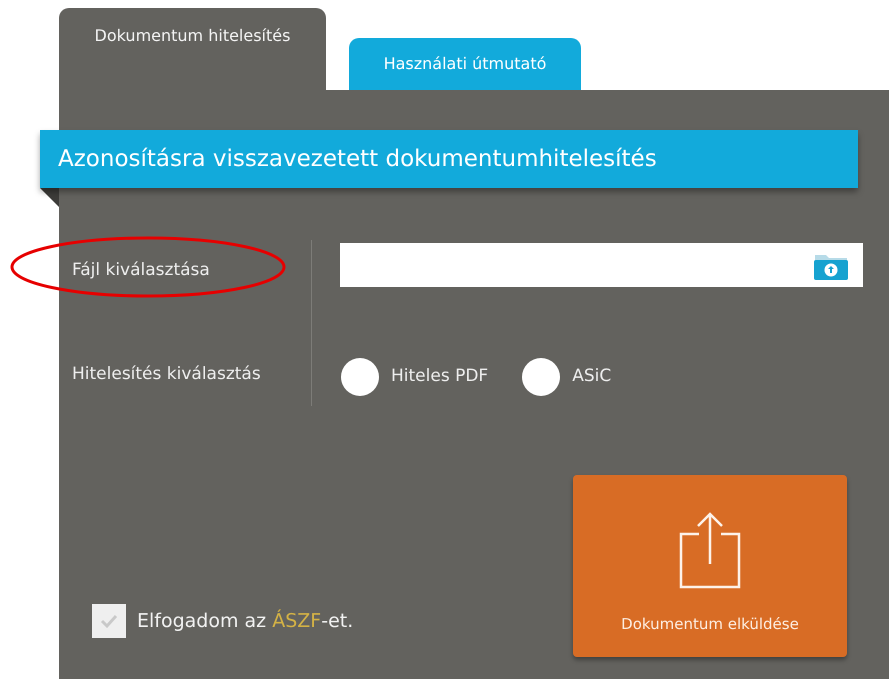  What do you see at coordinates (192, 49) in the screenshot?
I see `tab: Dokumentum hitelesítés` at bounding box center [192, 49].